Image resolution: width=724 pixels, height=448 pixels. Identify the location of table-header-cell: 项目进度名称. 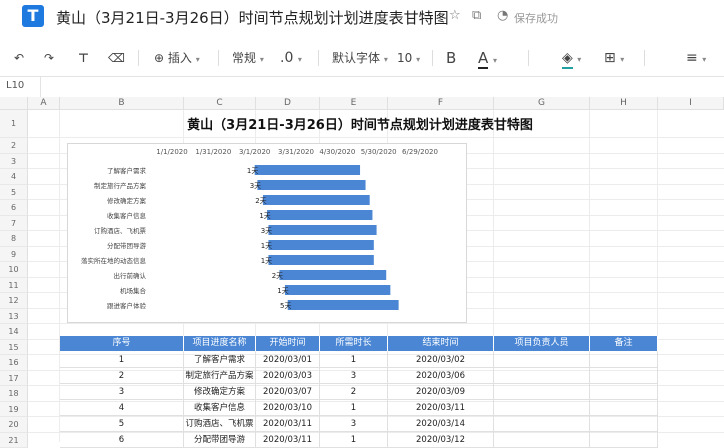
(220, 343).